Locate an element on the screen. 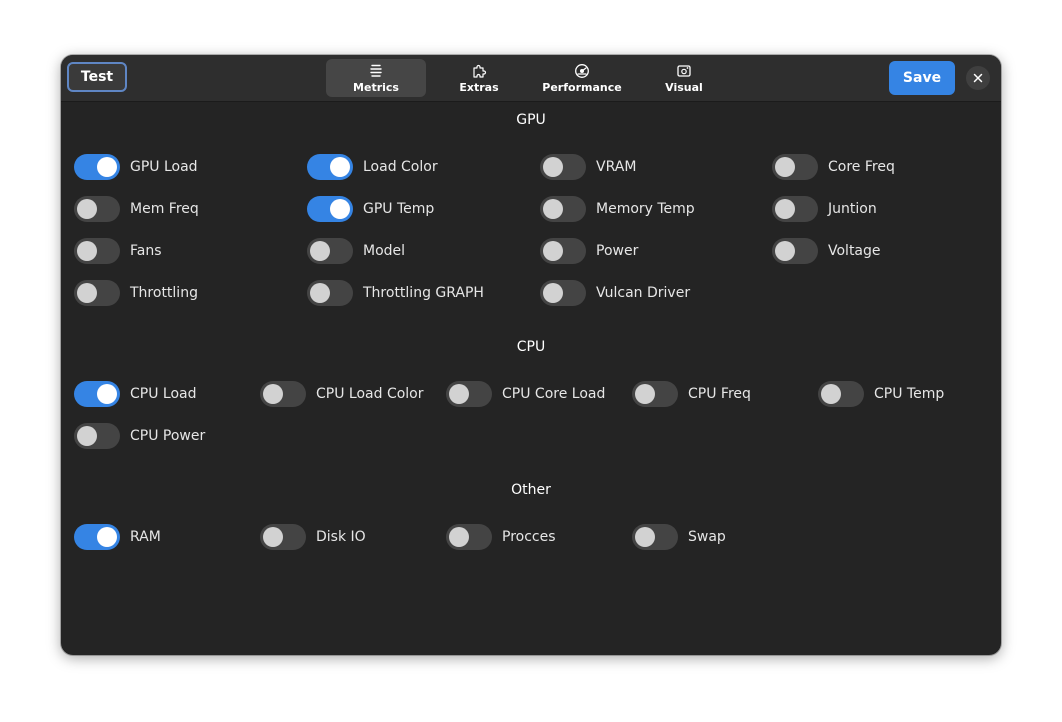  toggle-row: Fans is located at coordinates (190, 251).